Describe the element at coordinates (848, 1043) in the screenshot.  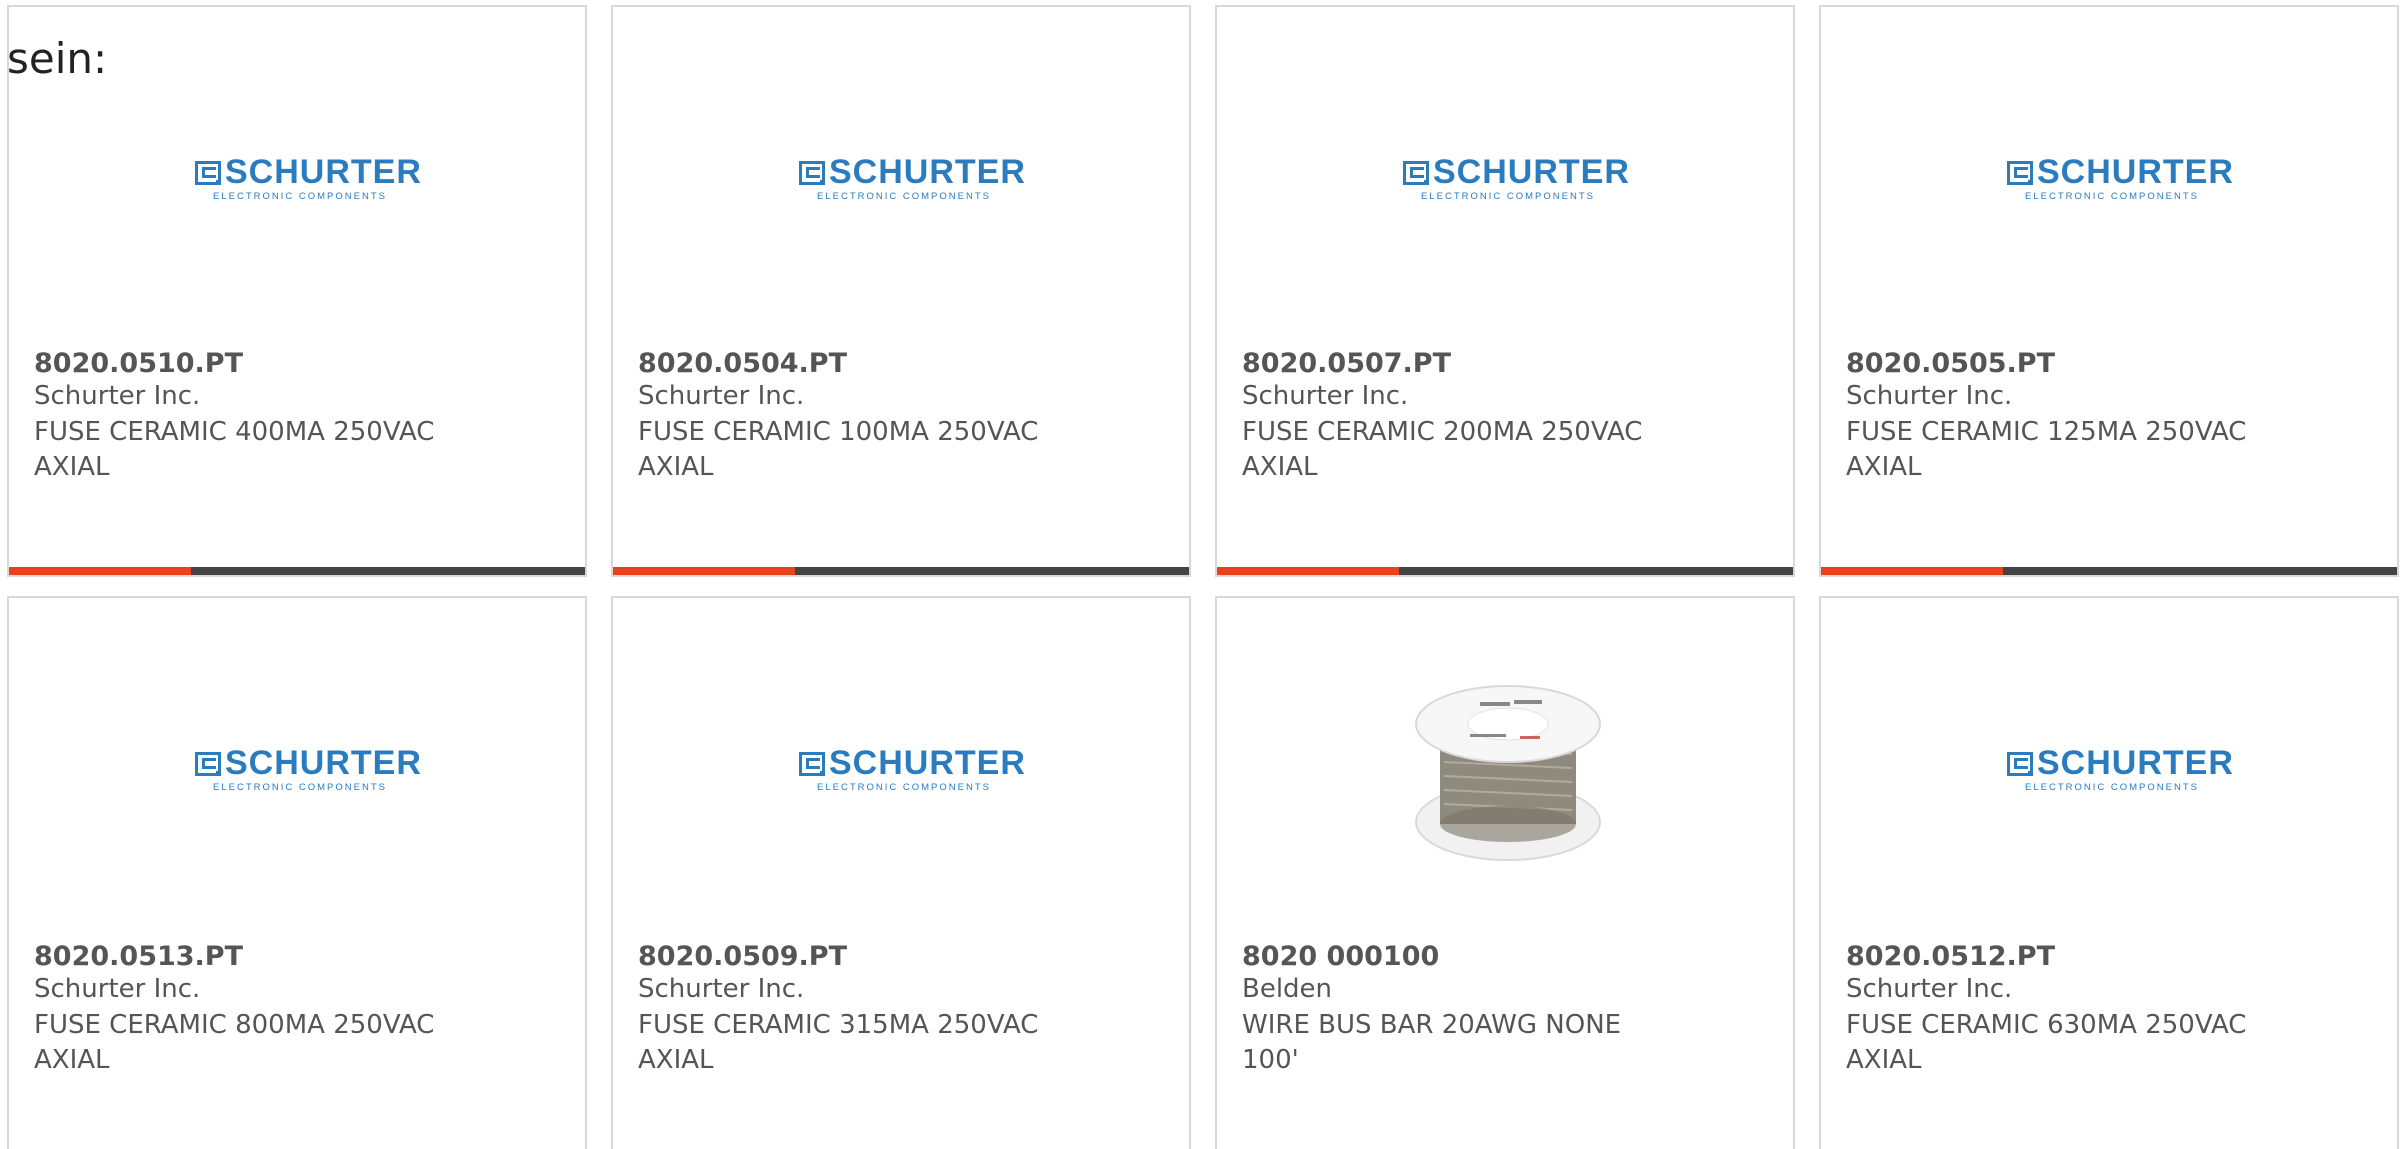
I see `description: FUSE CERAMIC 315MA 250VAC AXIAL` at that location.